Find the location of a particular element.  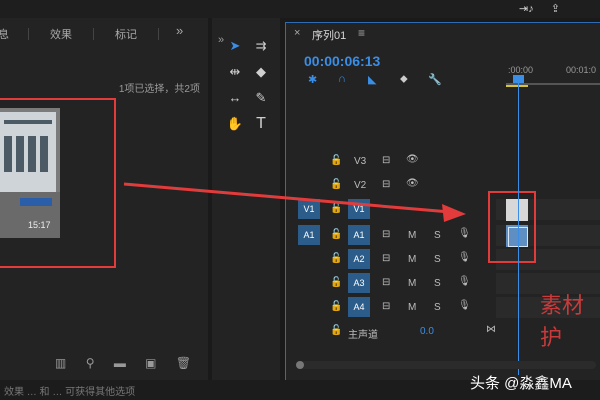

status-text: 效果 … 和 … 可获得其他选项 is located at coordinates (70, 392).